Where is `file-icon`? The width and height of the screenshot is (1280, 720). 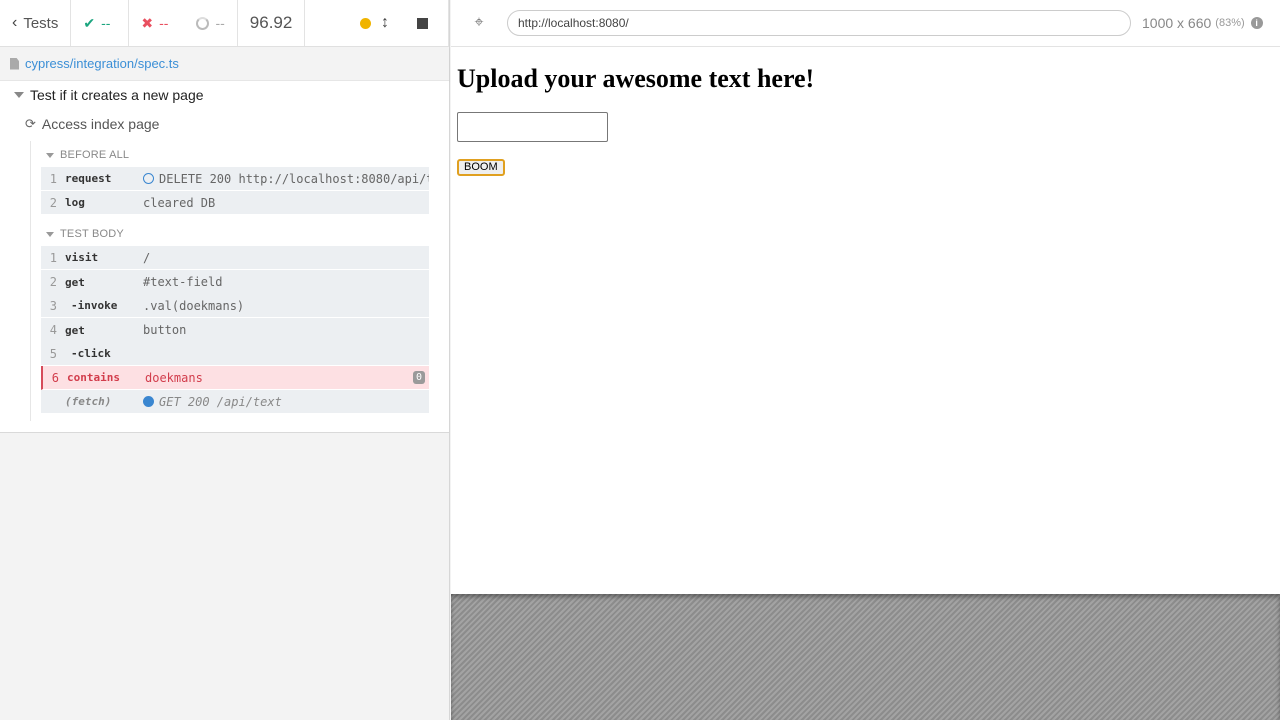
file-icon is located at coordinates (14, 63).